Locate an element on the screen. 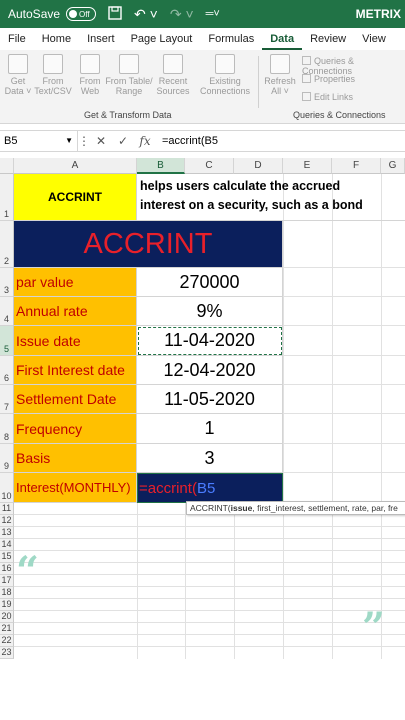 This screenshot has height=720, width=405. row-header-10: 10 is located at coordinates (7, 488).